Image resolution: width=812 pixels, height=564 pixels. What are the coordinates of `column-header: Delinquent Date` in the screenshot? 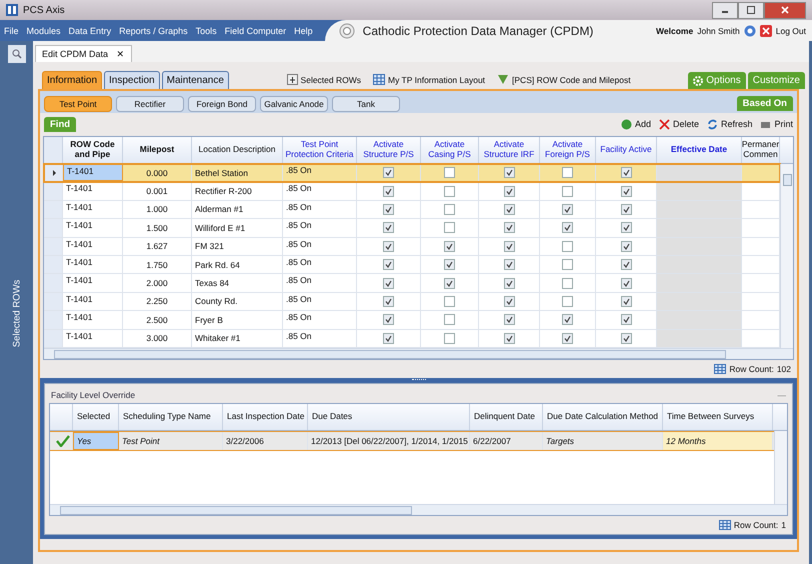 It's located at (506, 417).